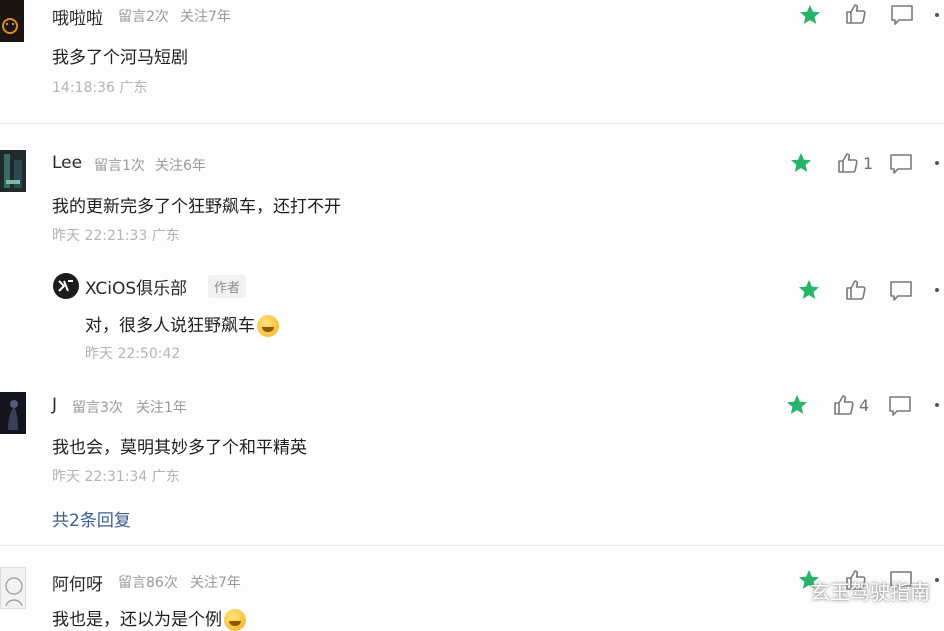 This screenshot has height=631, width=944. I want to click on comment-text: 我多了个河马短剧, so click(120, 58).